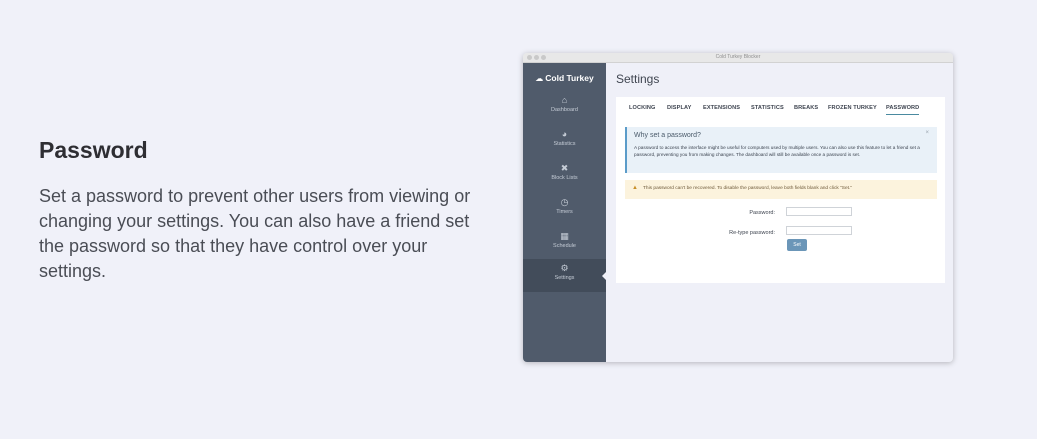 This screenshot has width=1037, height=439. I want to click on window-titlebar: Cold Turkey Blocker, so click(738, 58).